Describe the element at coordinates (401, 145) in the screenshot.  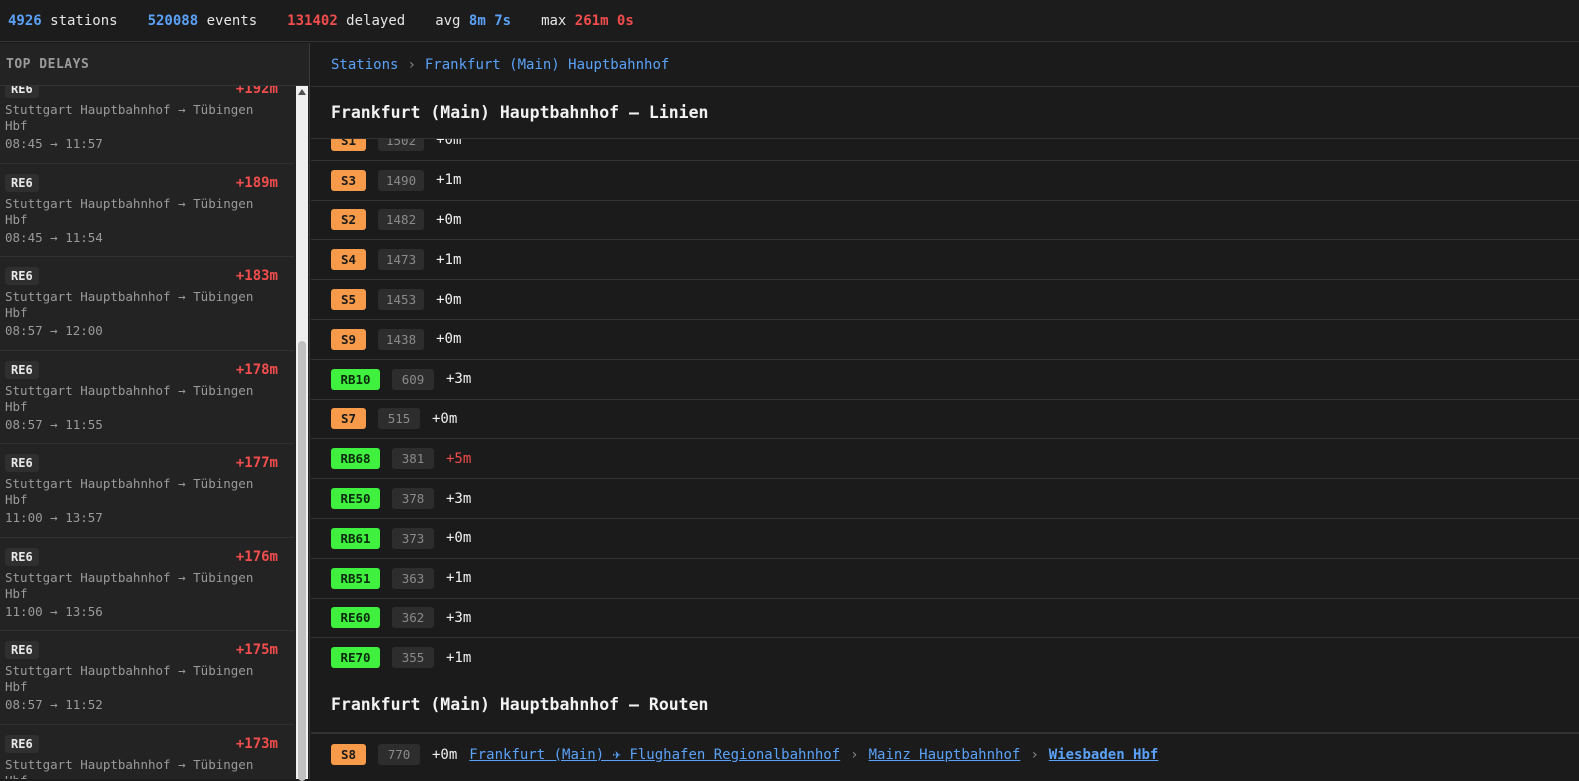
I see `event-count: 1502` at that location.